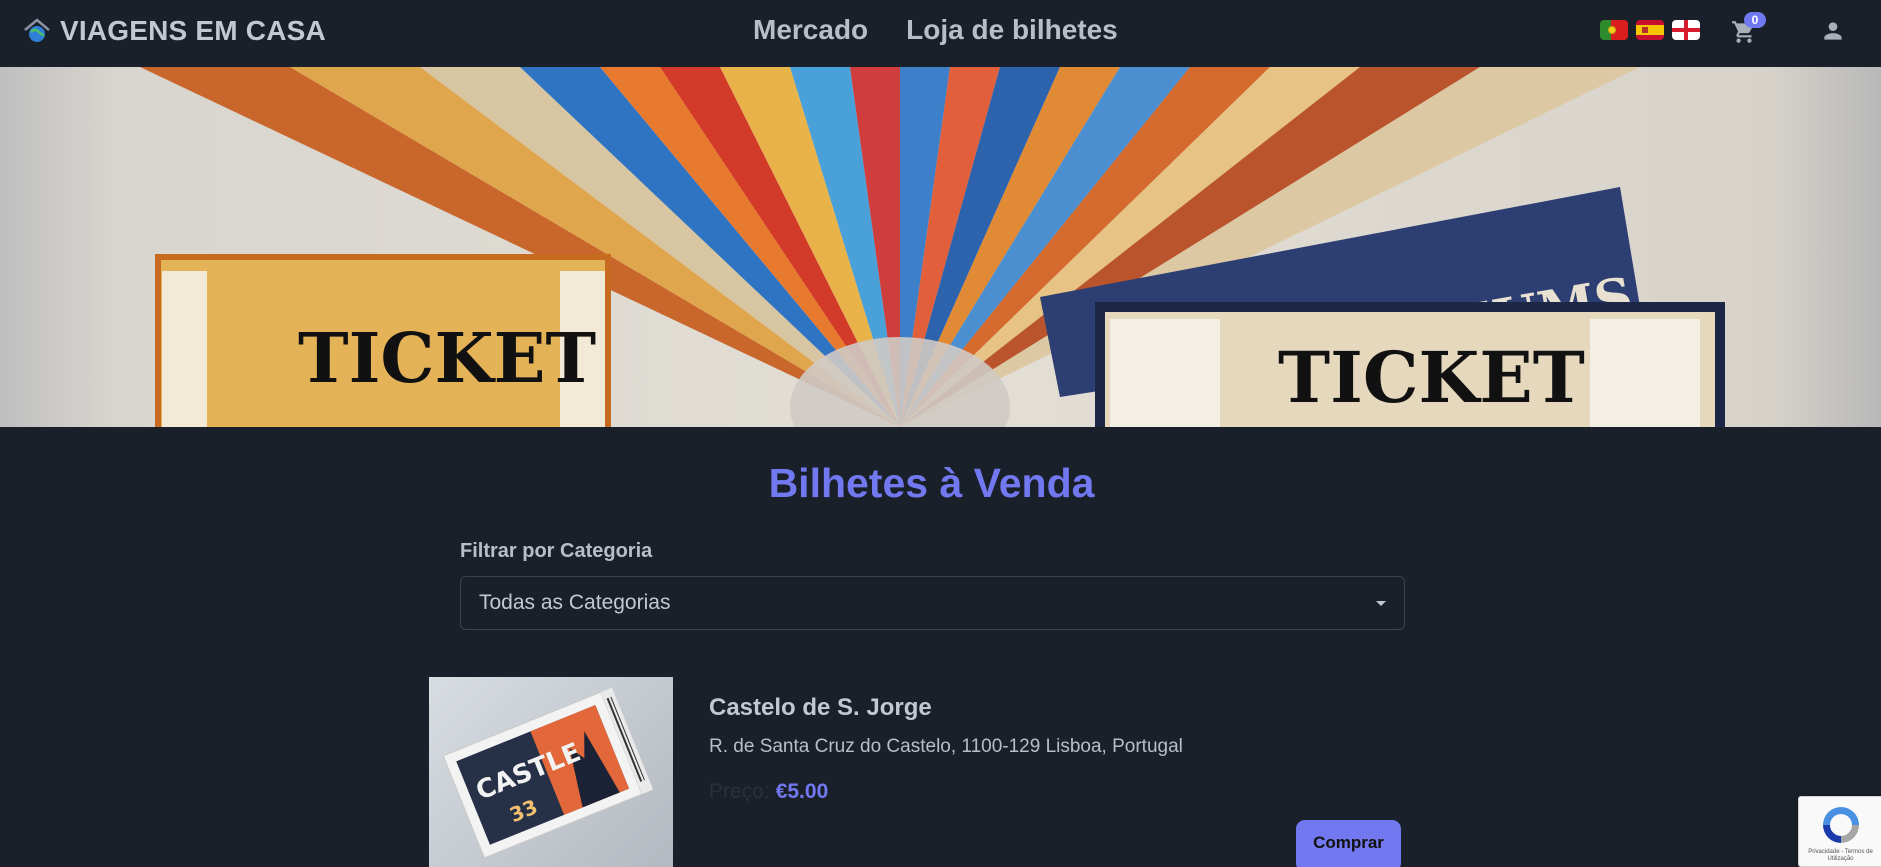  I want to click on portugal-flag-icon, so click(1614, 30).